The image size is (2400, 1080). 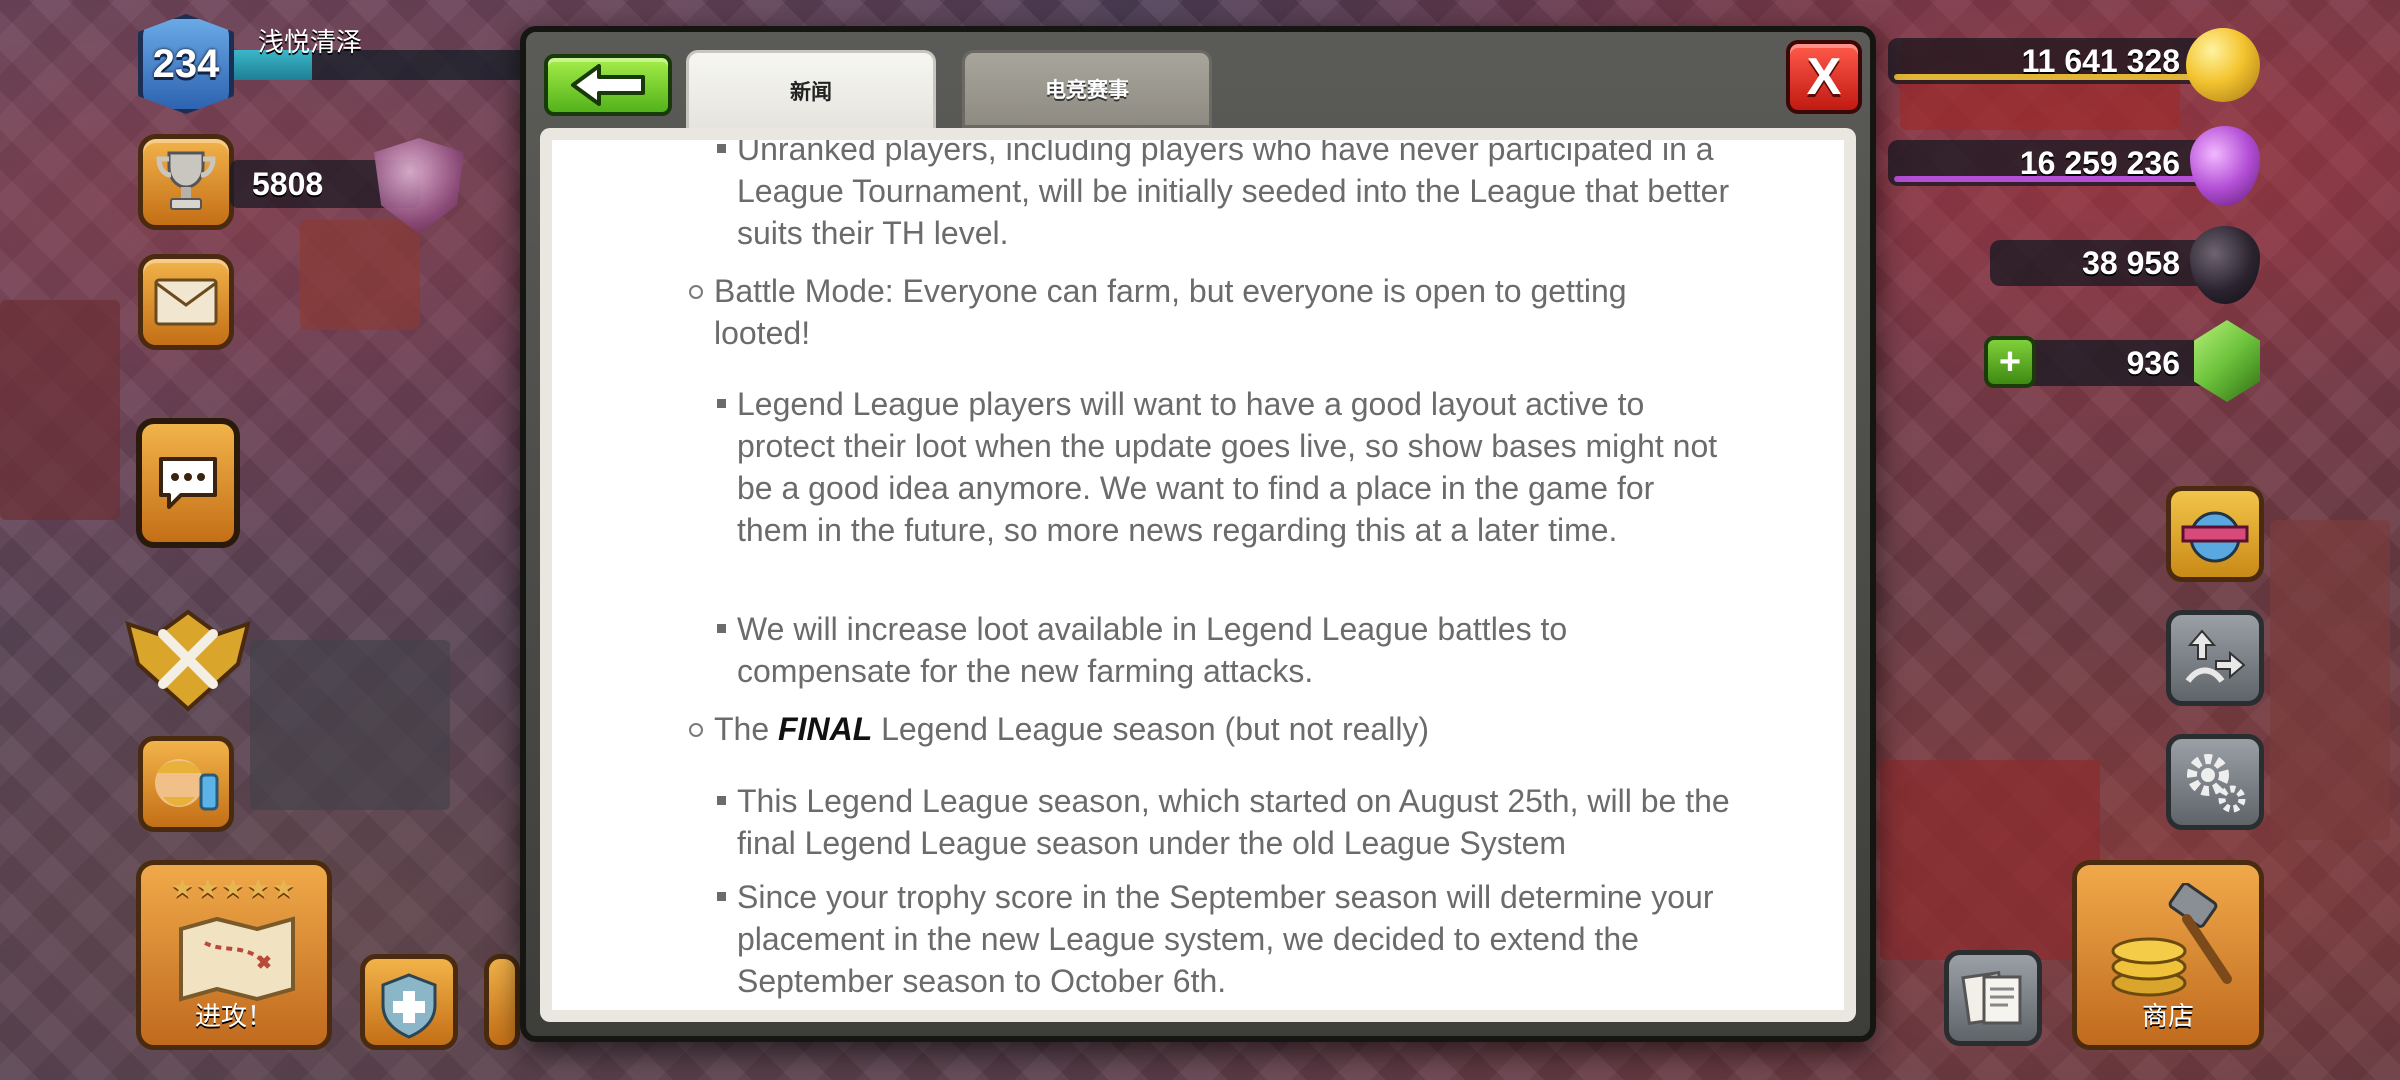 I want to click on gold-meter, so click(x=2064, y=77).